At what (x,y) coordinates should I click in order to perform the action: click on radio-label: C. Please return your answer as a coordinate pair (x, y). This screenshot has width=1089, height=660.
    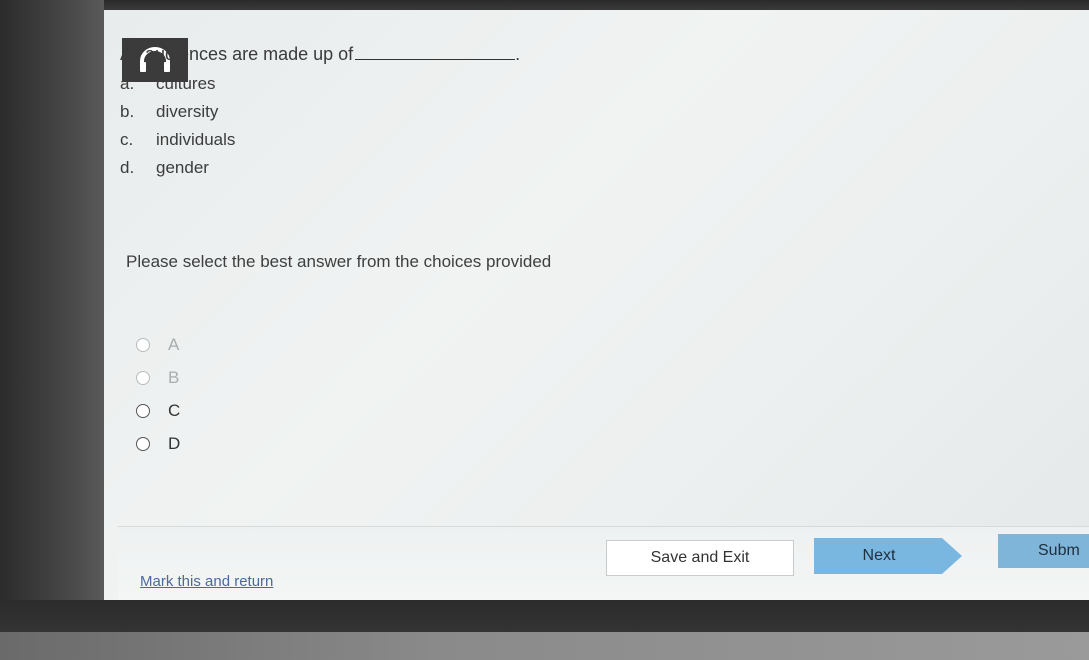
    Looking at the image, I should click on (174, 410).